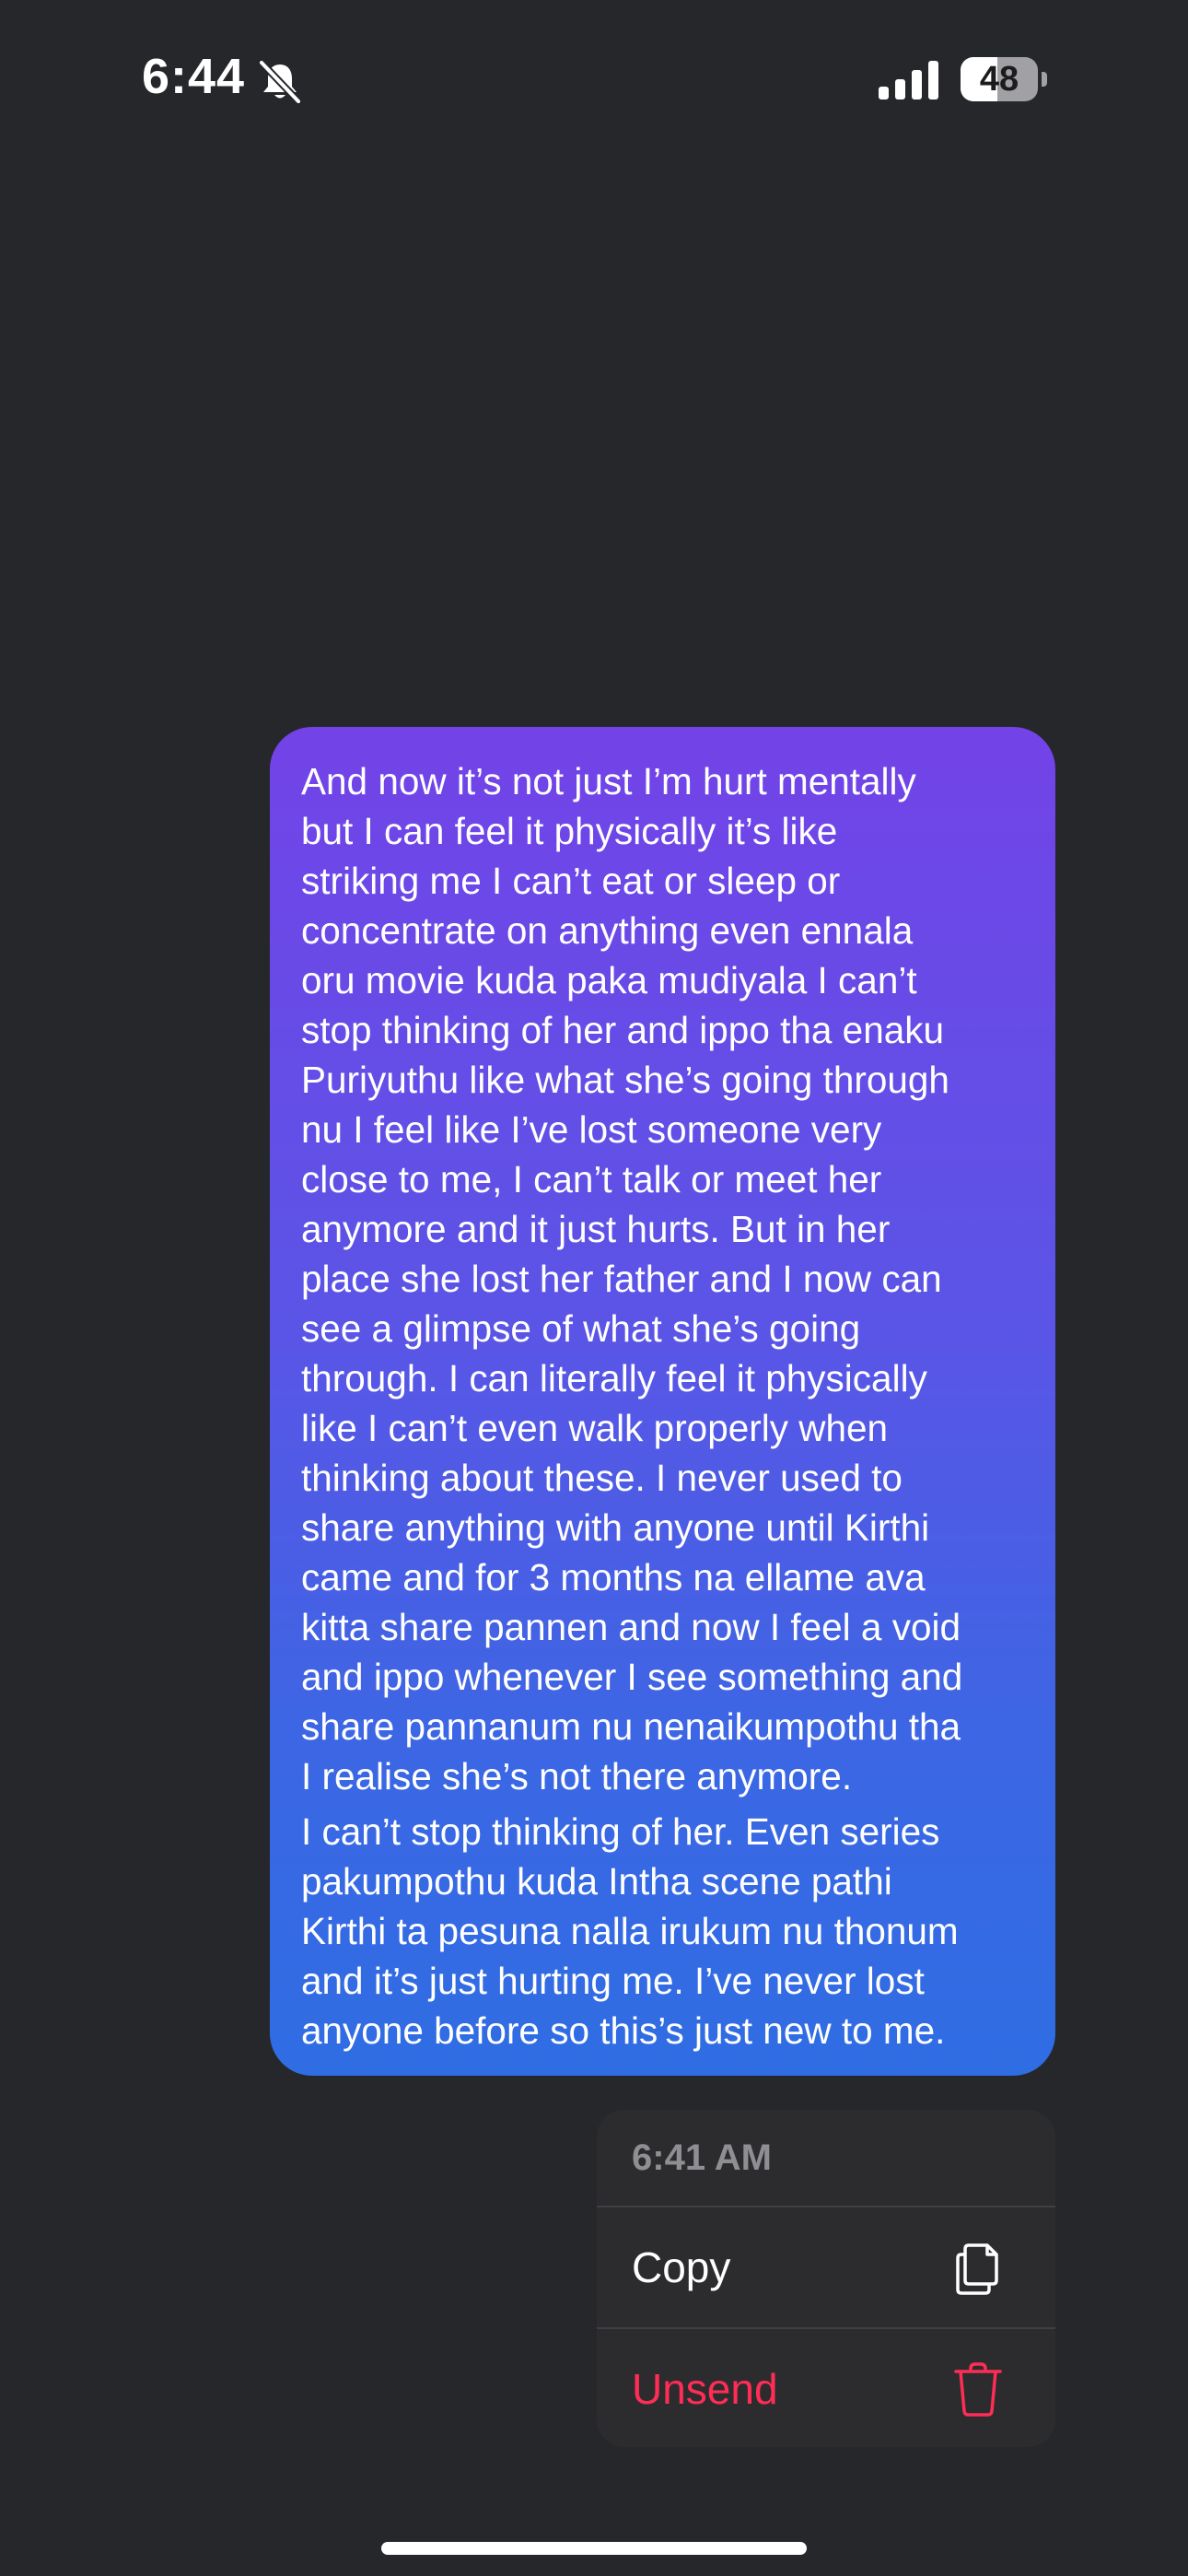 The height and width of the screenshot is (2576, 1188). I want to click on battery-percentage: 48, so click(999, 79).